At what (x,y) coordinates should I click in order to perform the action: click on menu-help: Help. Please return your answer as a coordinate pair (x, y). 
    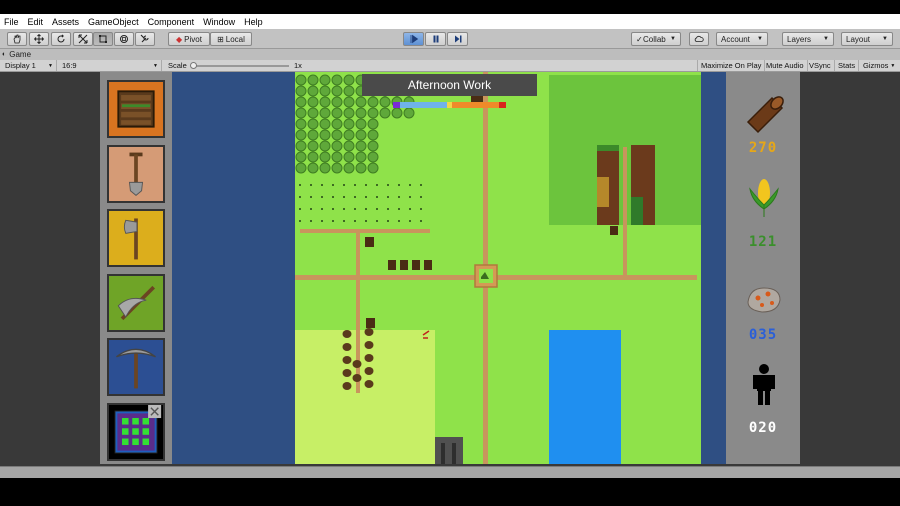
    Looking at the image, I should click on (253, 22).